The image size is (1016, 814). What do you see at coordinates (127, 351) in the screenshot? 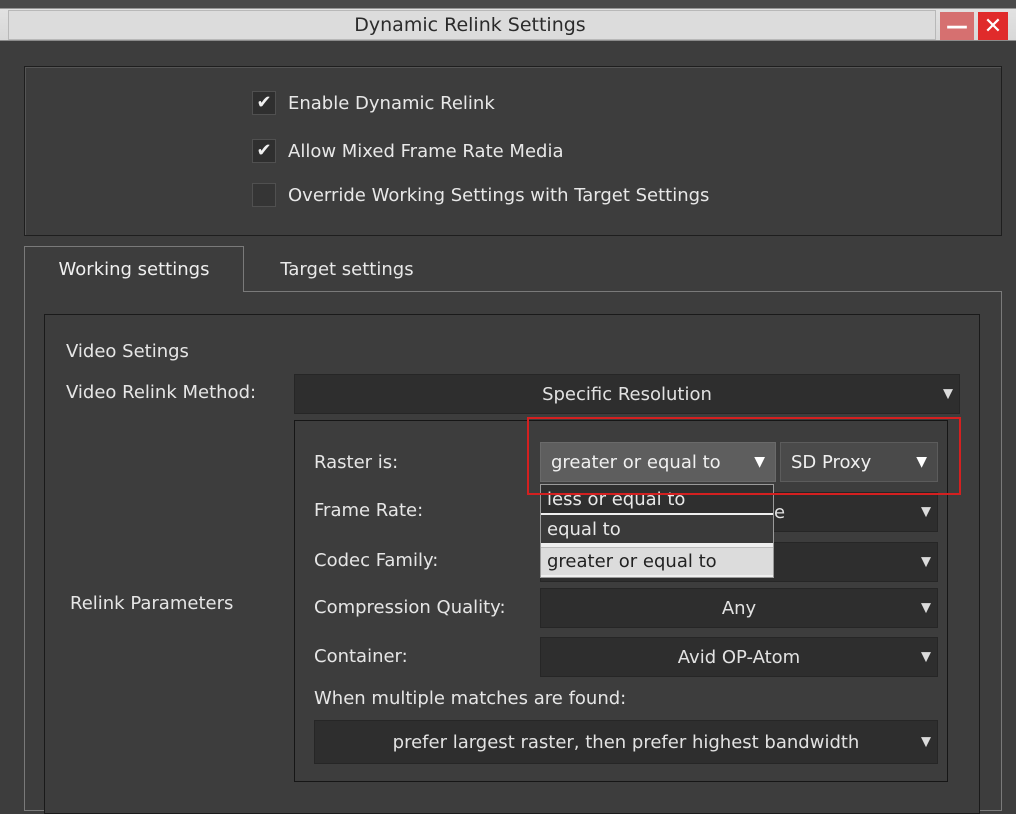
I see `video-settings-heading: Video Setings` at bounding box center [127, 351].